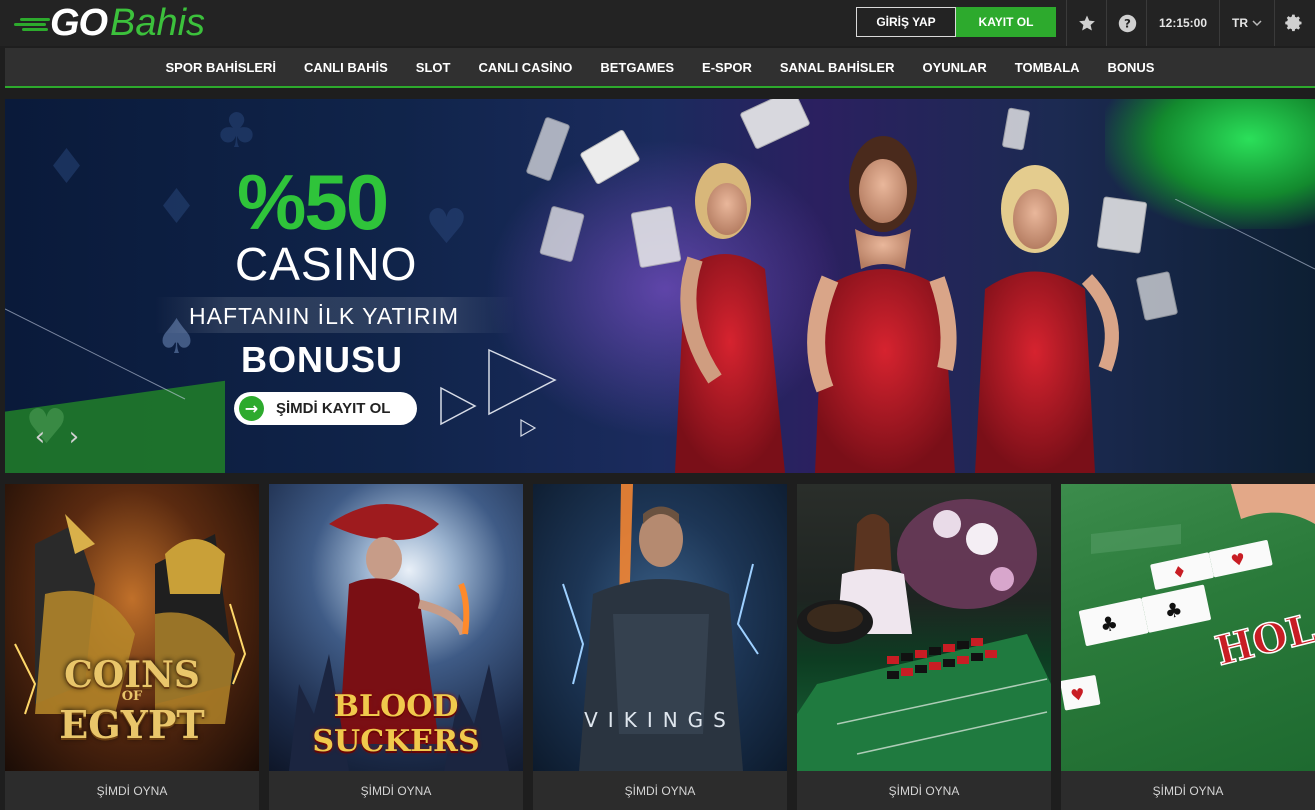  I want to click on promo-bonus: BONUSU, so click(322, 359).